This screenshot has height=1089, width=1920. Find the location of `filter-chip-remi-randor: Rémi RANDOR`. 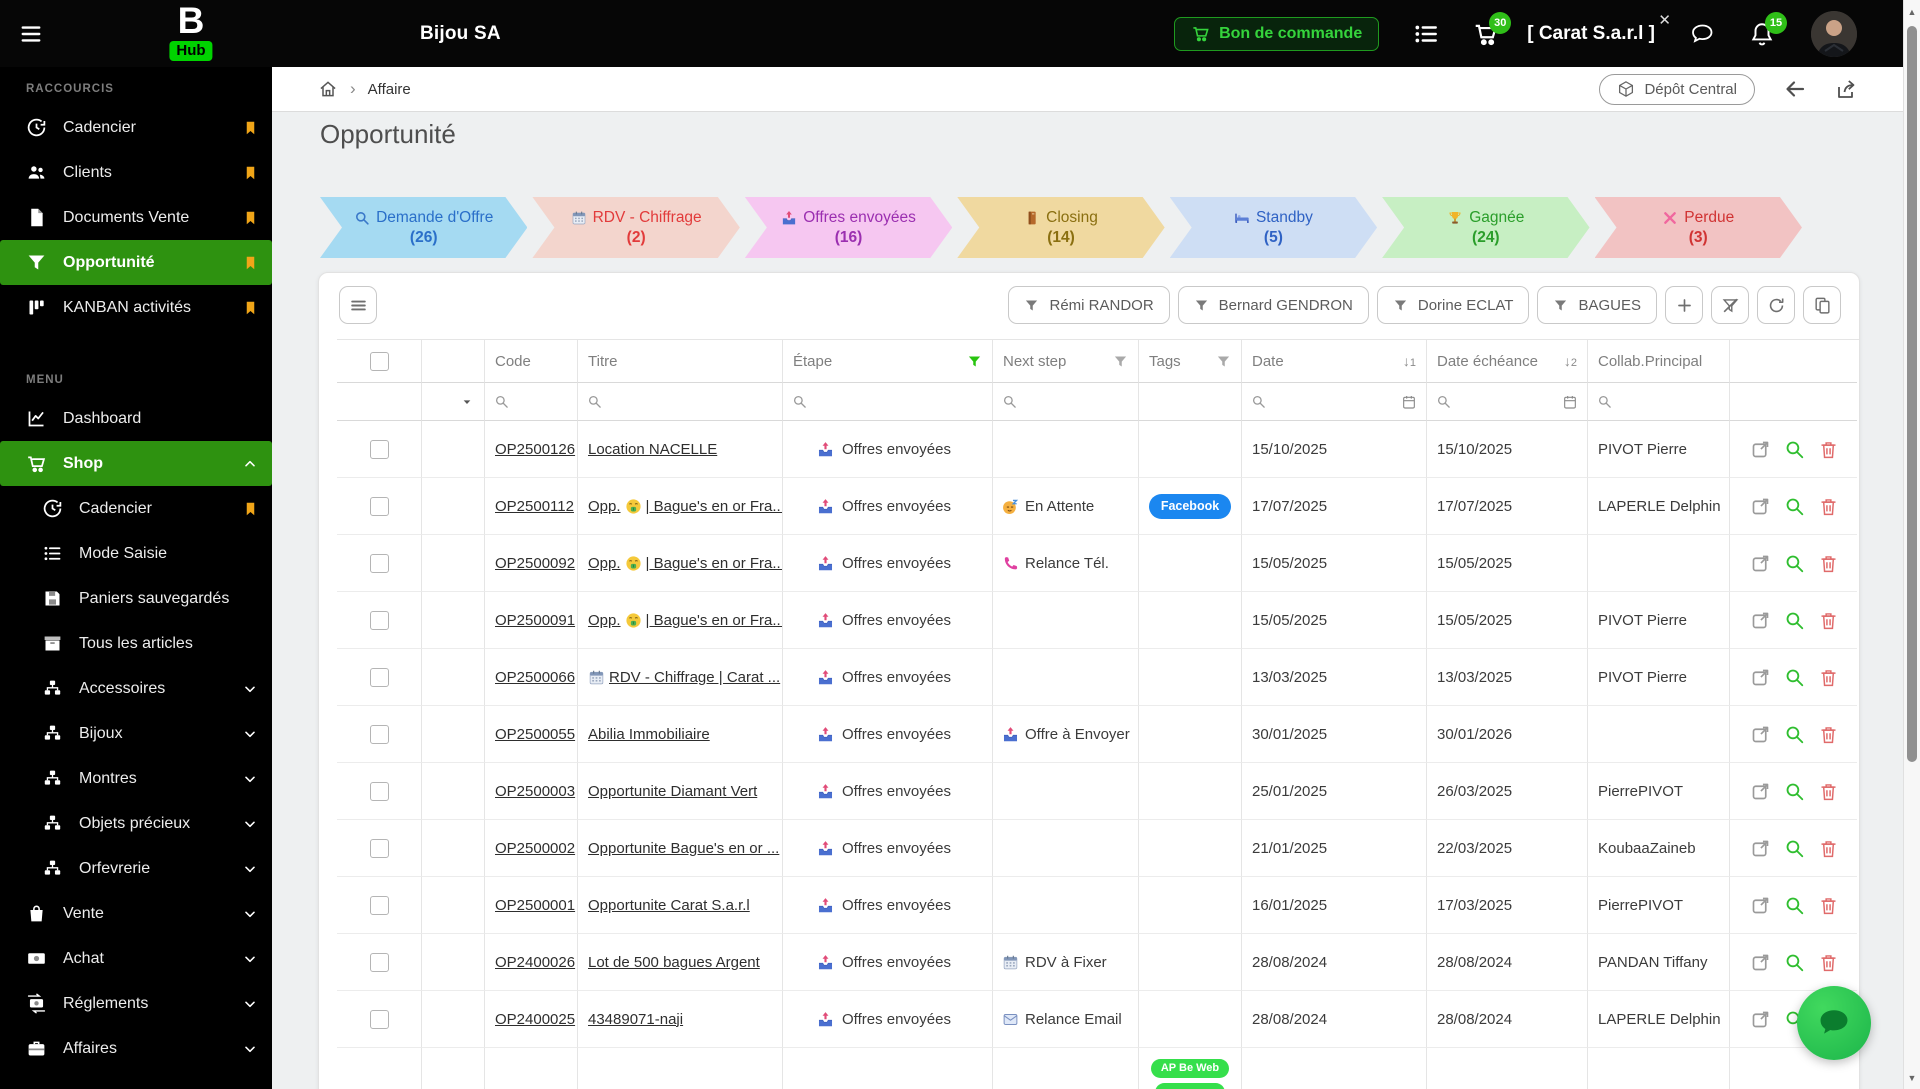

filter-chip-remi-randor: Rémi RANDOR is located at coordinates (1089, 305).